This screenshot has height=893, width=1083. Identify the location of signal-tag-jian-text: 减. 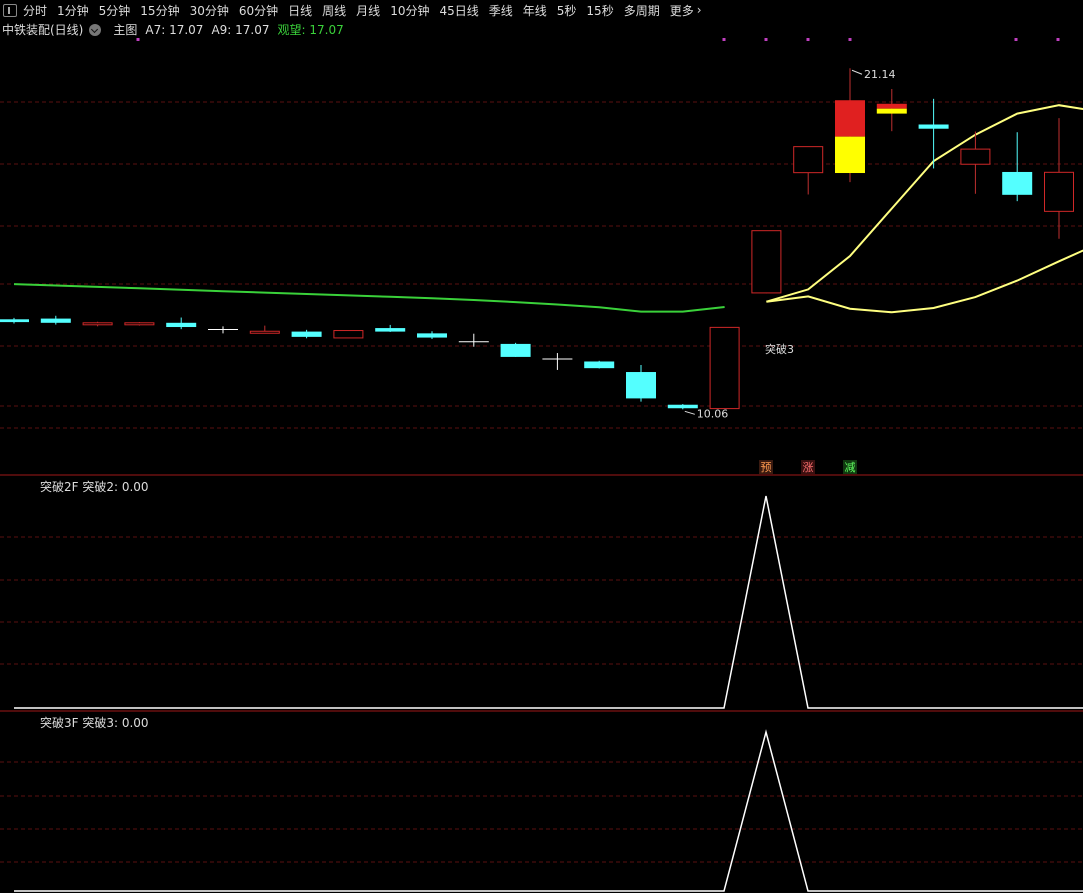
(850, 467).